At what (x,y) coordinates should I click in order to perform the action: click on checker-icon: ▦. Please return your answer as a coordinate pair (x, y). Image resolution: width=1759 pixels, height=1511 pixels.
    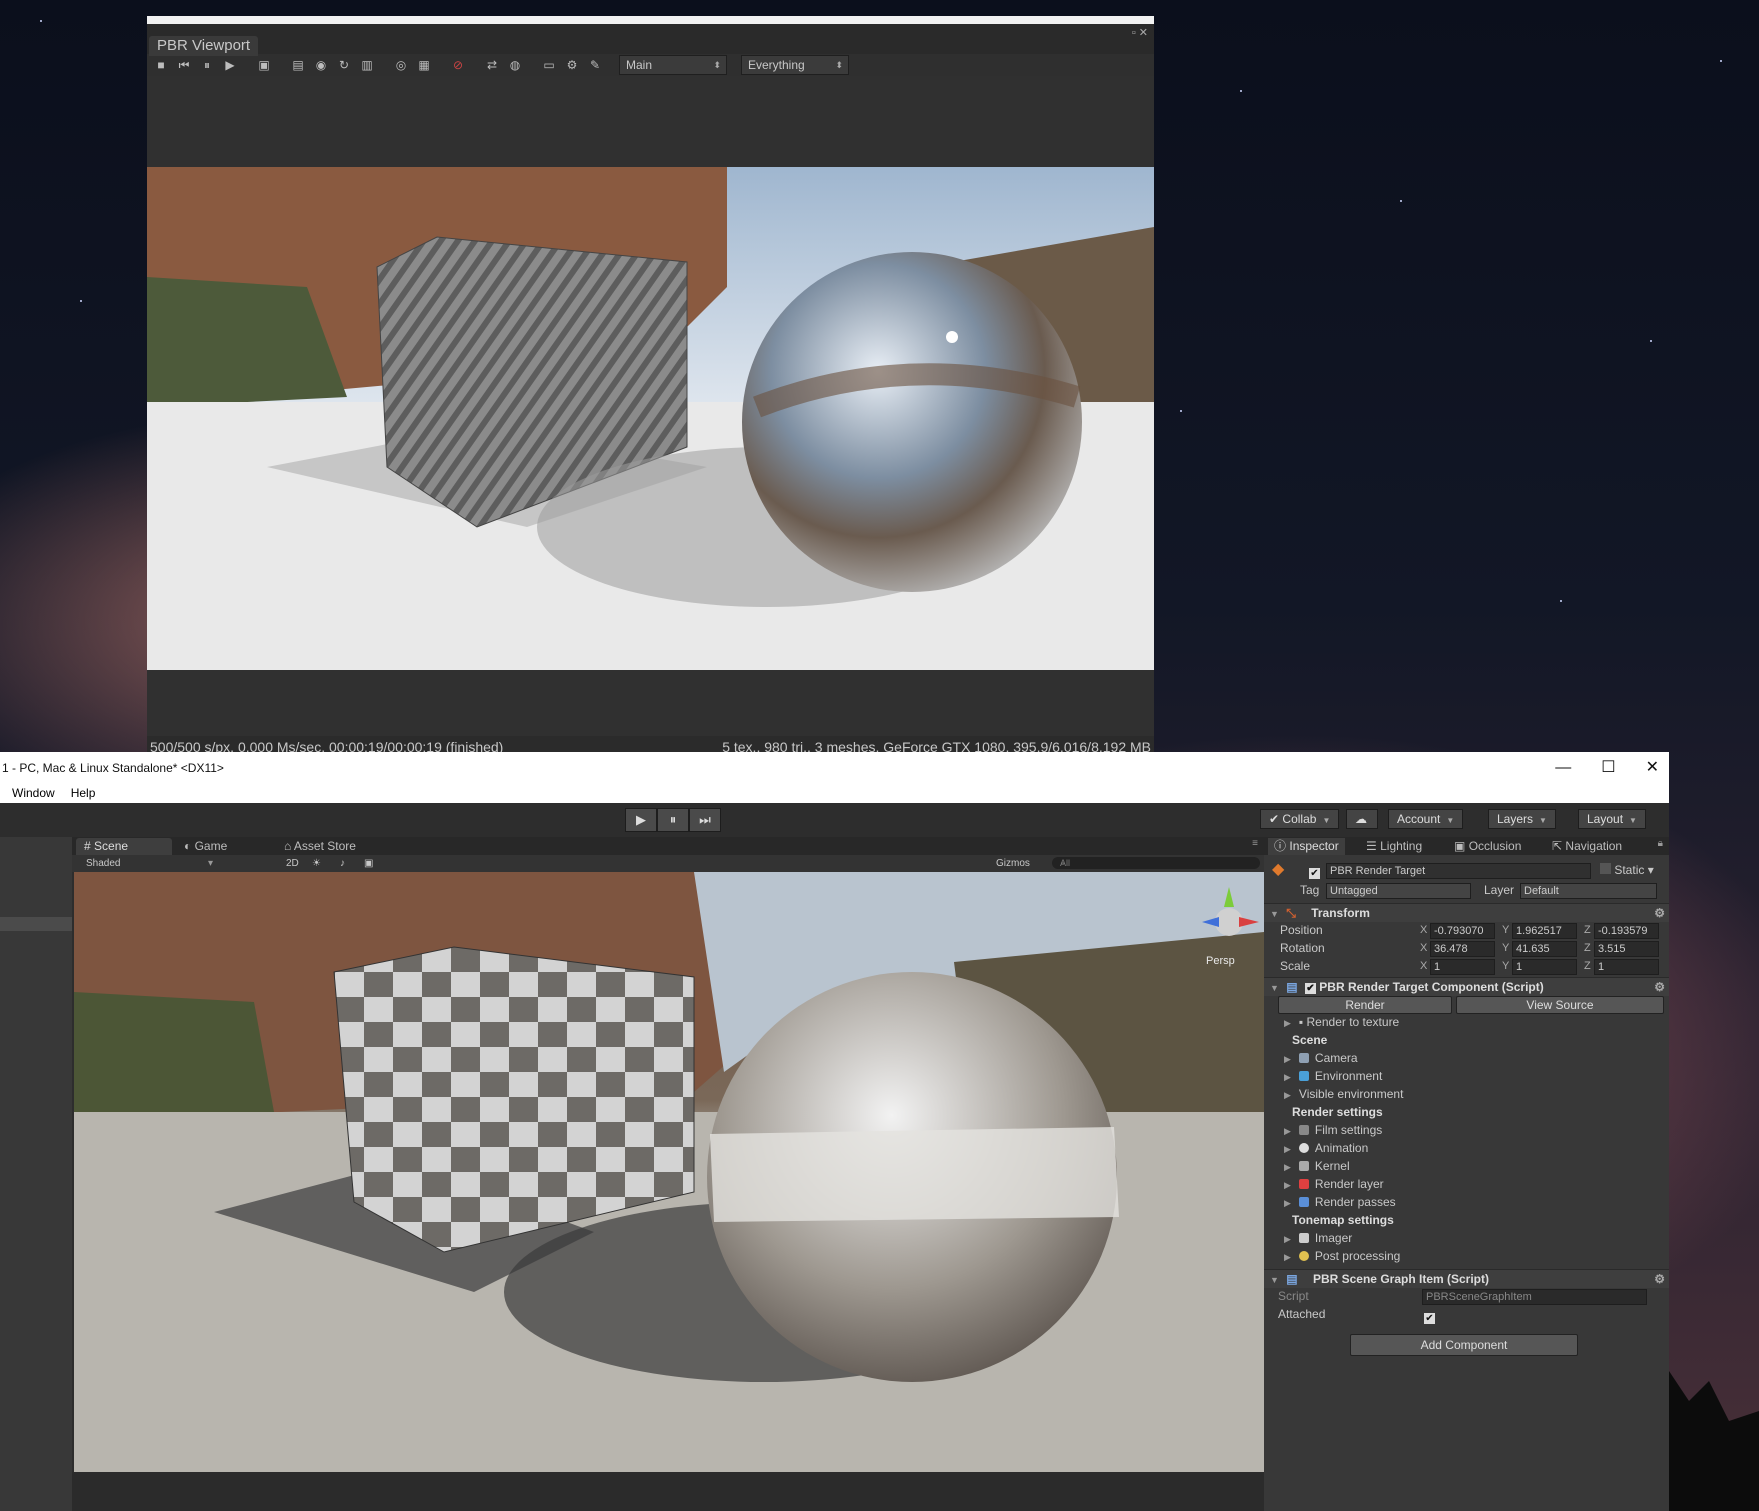
    Looking at the image, I should click on (424, 65).